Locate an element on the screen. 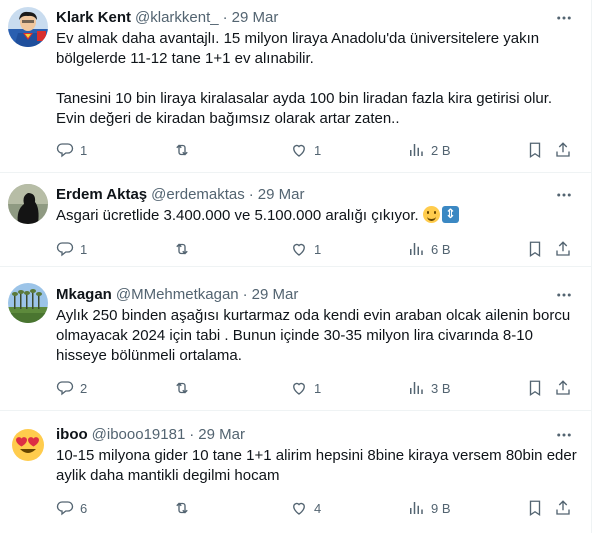 This screenshot has width=605, height=533. reply-count: 6 is located at coordinates (84, 508).